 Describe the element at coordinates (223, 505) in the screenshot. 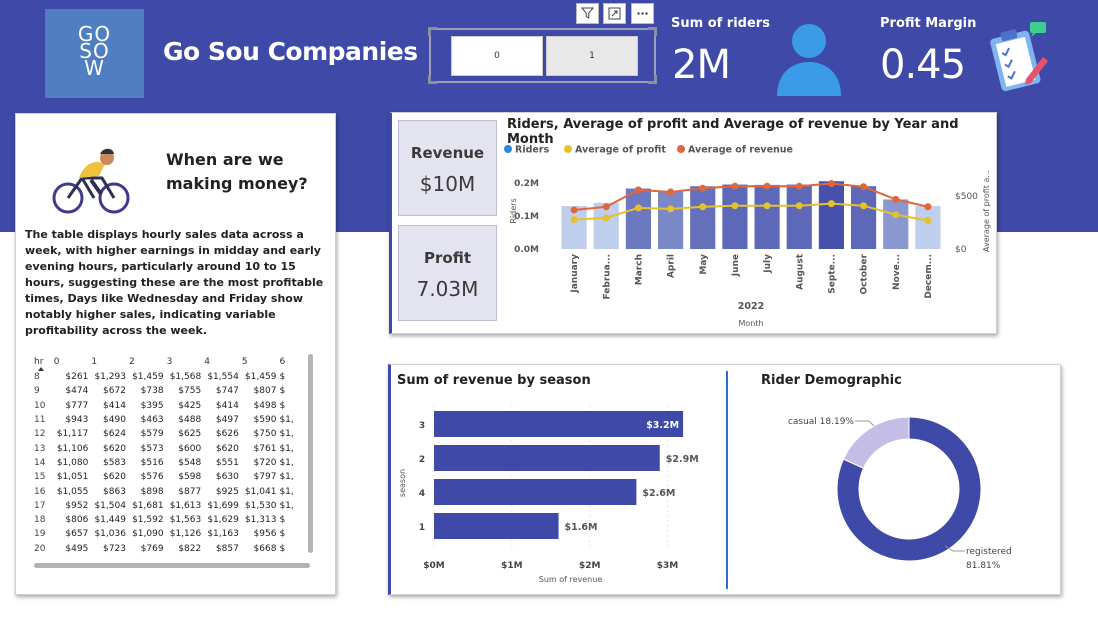

I see `table-cell: $1,699` at that location.